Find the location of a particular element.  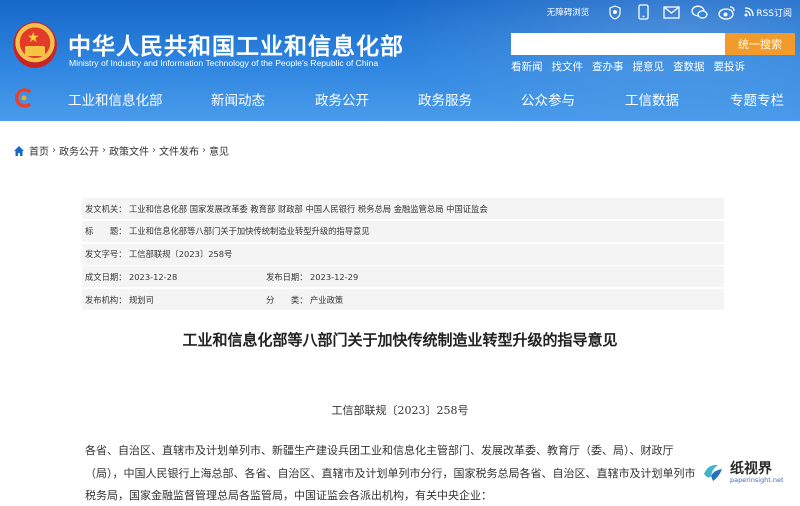

paperinsight-logo-icon is located at coordinates (713, 473).